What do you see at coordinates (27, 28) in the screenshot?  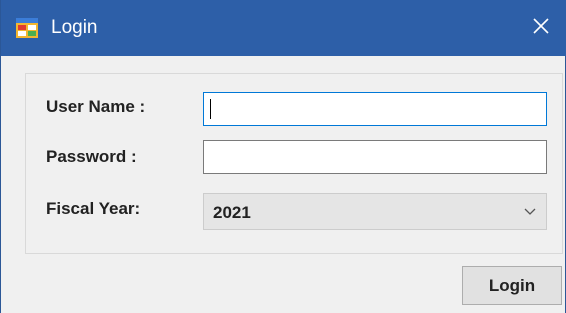 I see `form-app-icon` at bounding box center [27, 28].